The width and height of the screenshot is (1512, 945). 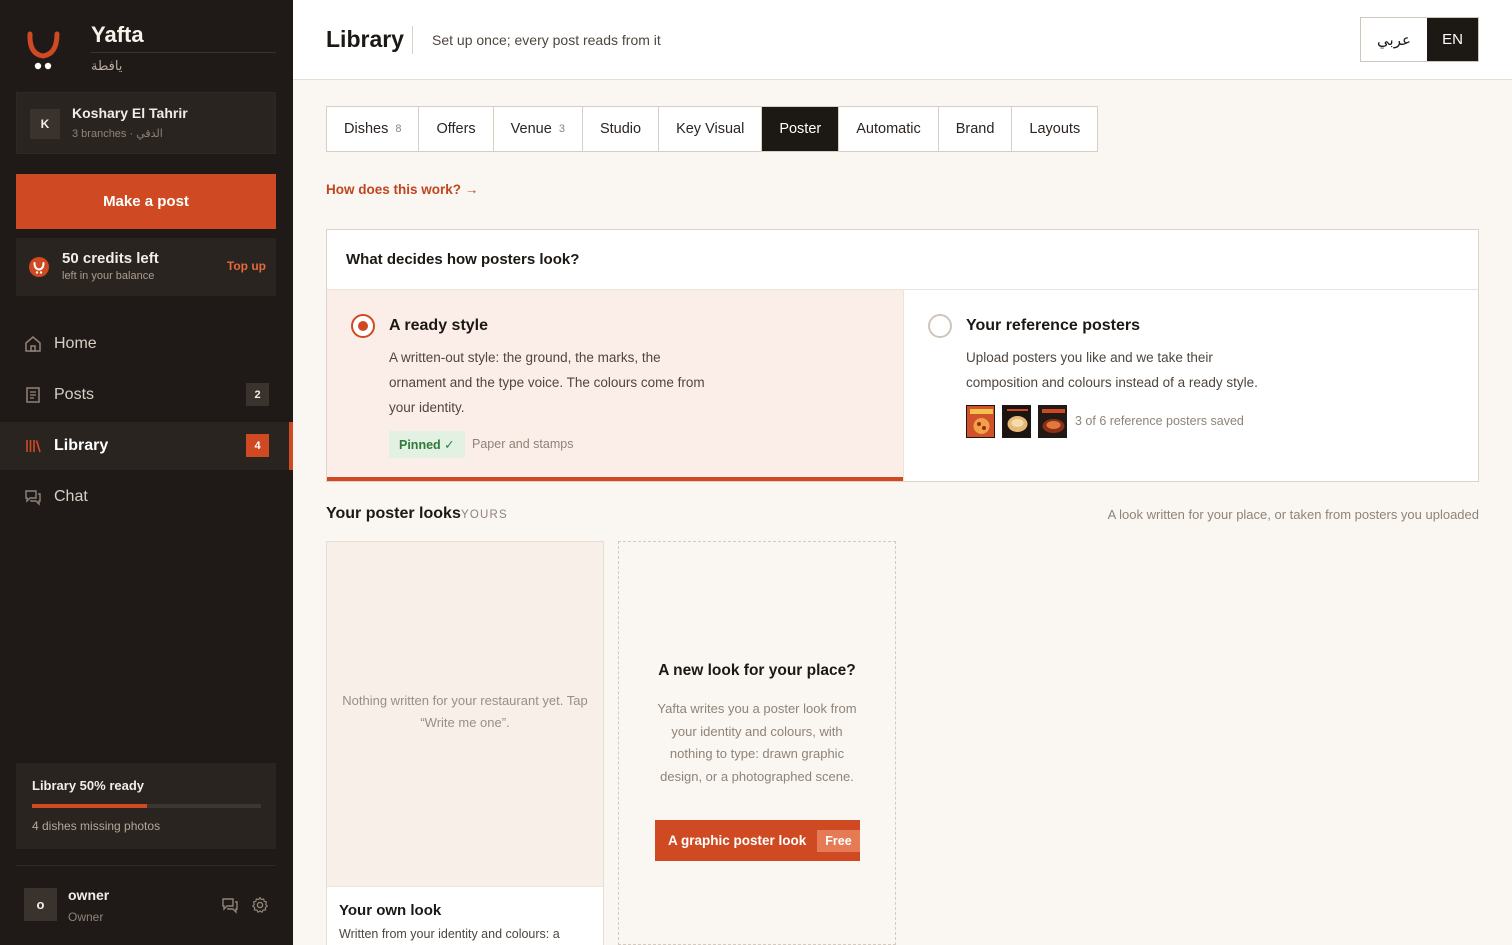 What do you see at coordinates (402, 189) in the screenshot?
I see `how-it-works-link: How does this work? →` at bounding box center [402, 189].